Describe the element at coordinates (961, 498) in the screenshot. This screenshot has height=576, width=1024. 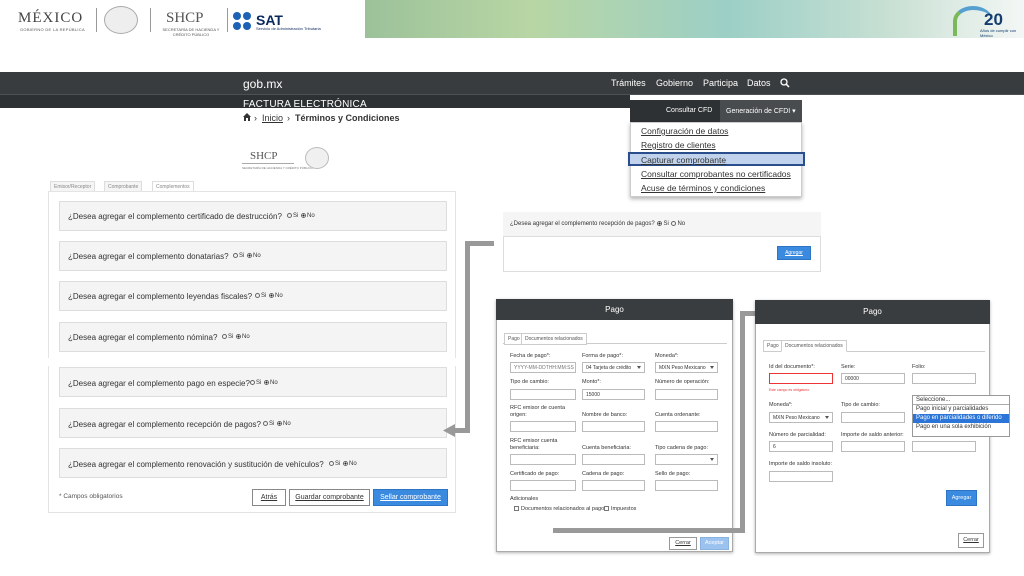
I see `docs-agregar-button: Agregar` at that location.